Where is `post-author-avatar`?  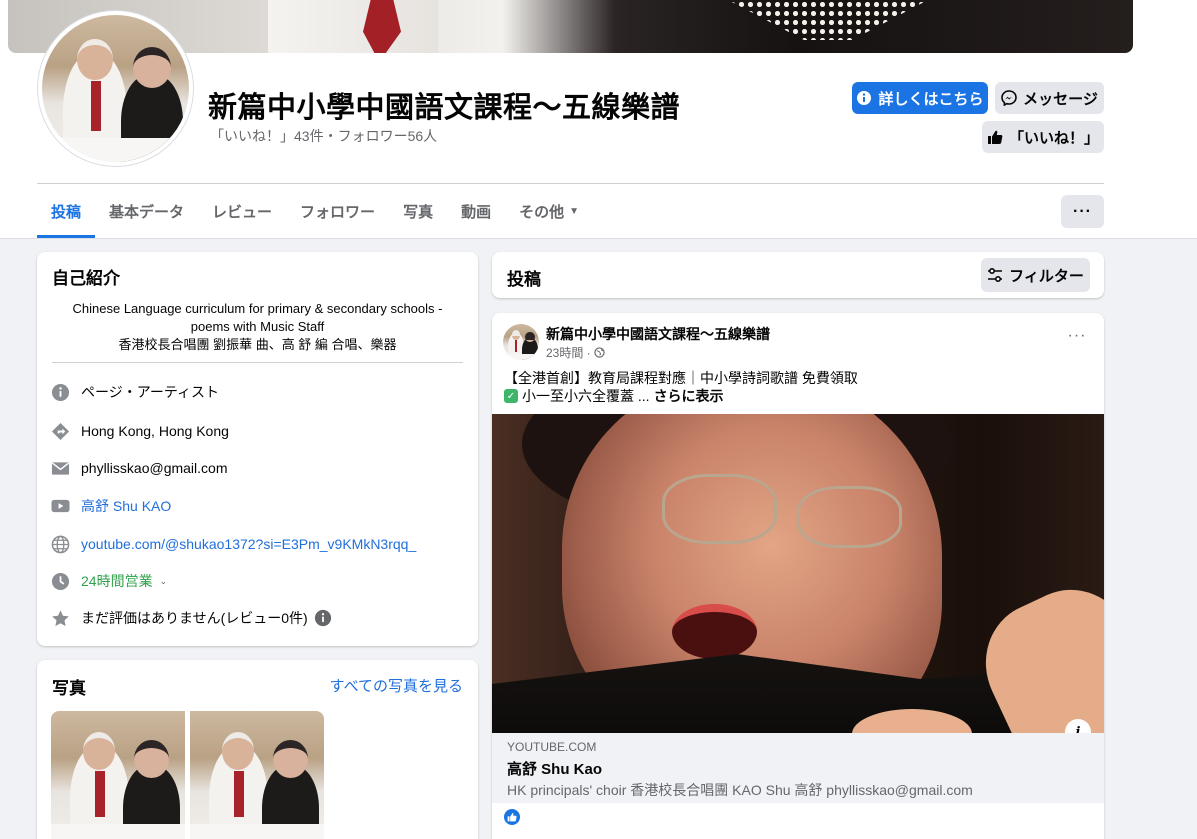
post-author-avatar is located at coordinates (521, 342).